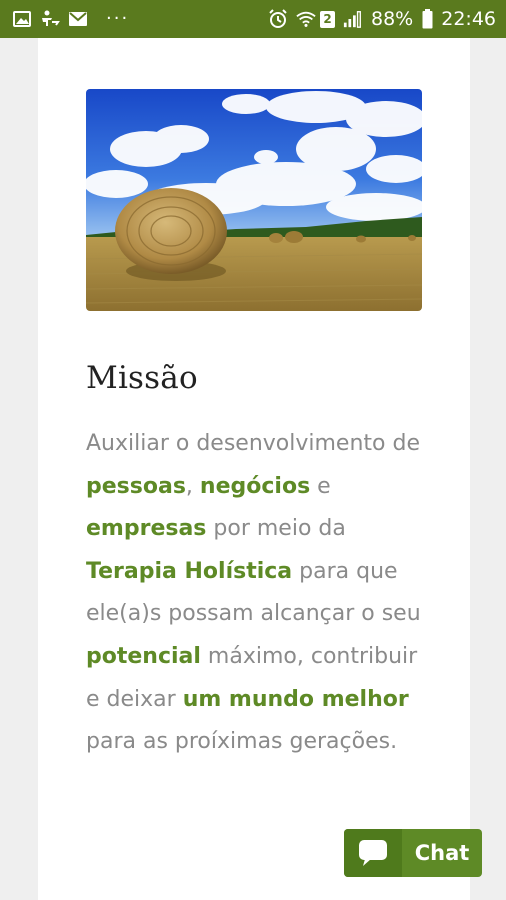  I want to click on battery-icon, so click(427, 19).